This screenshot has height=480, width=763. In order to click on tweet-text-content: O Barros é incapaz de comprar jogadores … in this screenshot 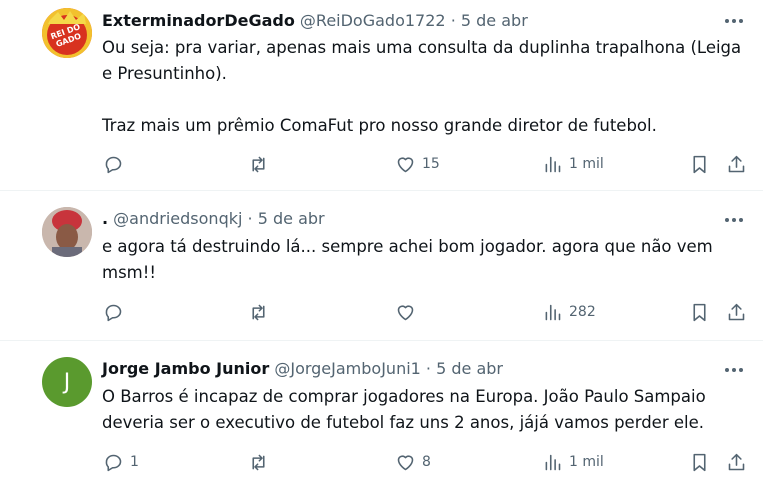, I will do `click(404, 409)`.